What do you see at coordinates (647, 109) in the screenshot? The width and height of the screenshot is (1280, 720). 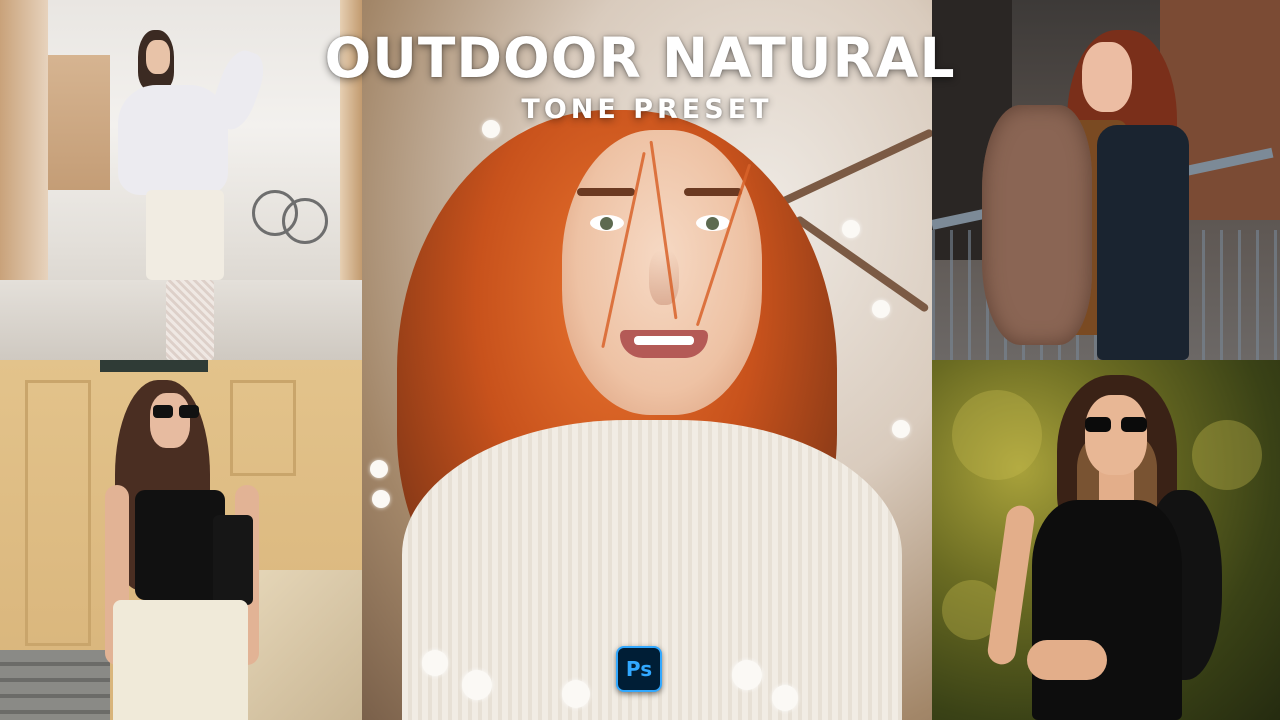 I see `title-subtitle: TONE PRESET` at bounding box center [647, 109].